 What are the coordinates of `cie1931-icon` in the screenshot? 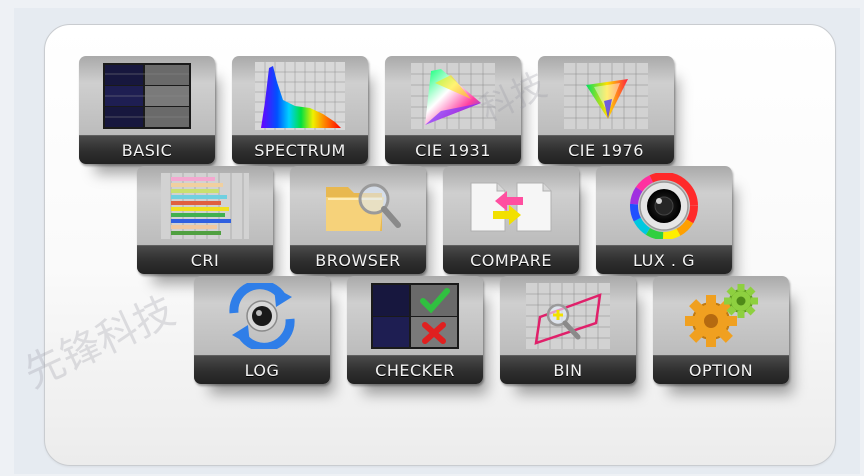 It's located at (453, 96).